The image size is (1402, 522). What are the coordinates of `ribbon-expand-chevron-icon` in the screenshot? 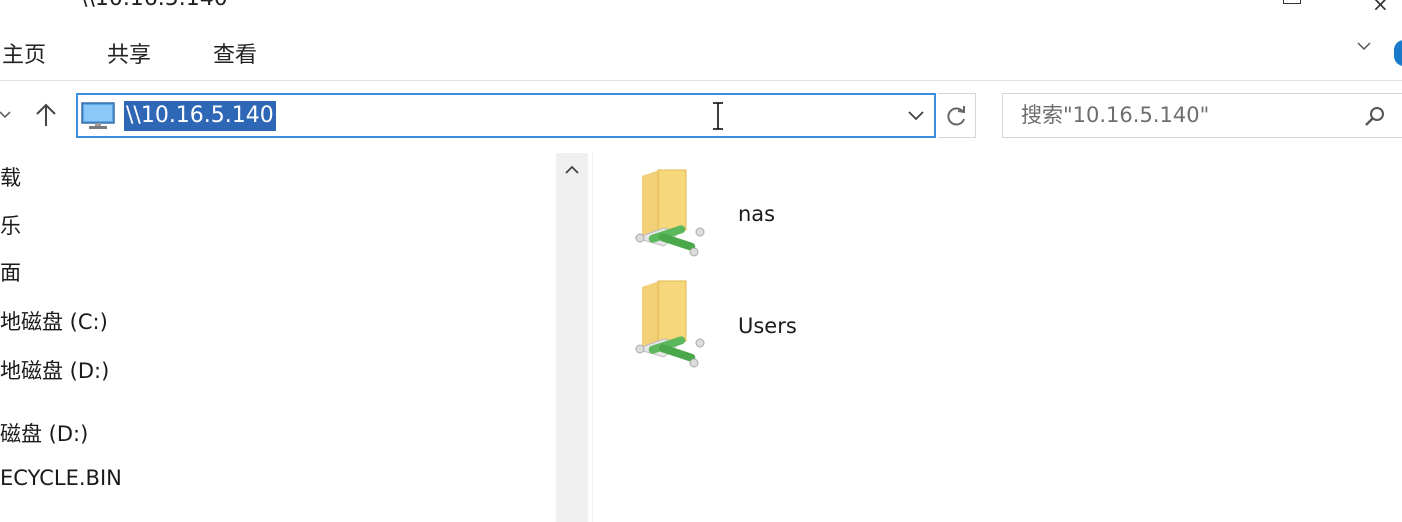 It's located at (1364, 46).